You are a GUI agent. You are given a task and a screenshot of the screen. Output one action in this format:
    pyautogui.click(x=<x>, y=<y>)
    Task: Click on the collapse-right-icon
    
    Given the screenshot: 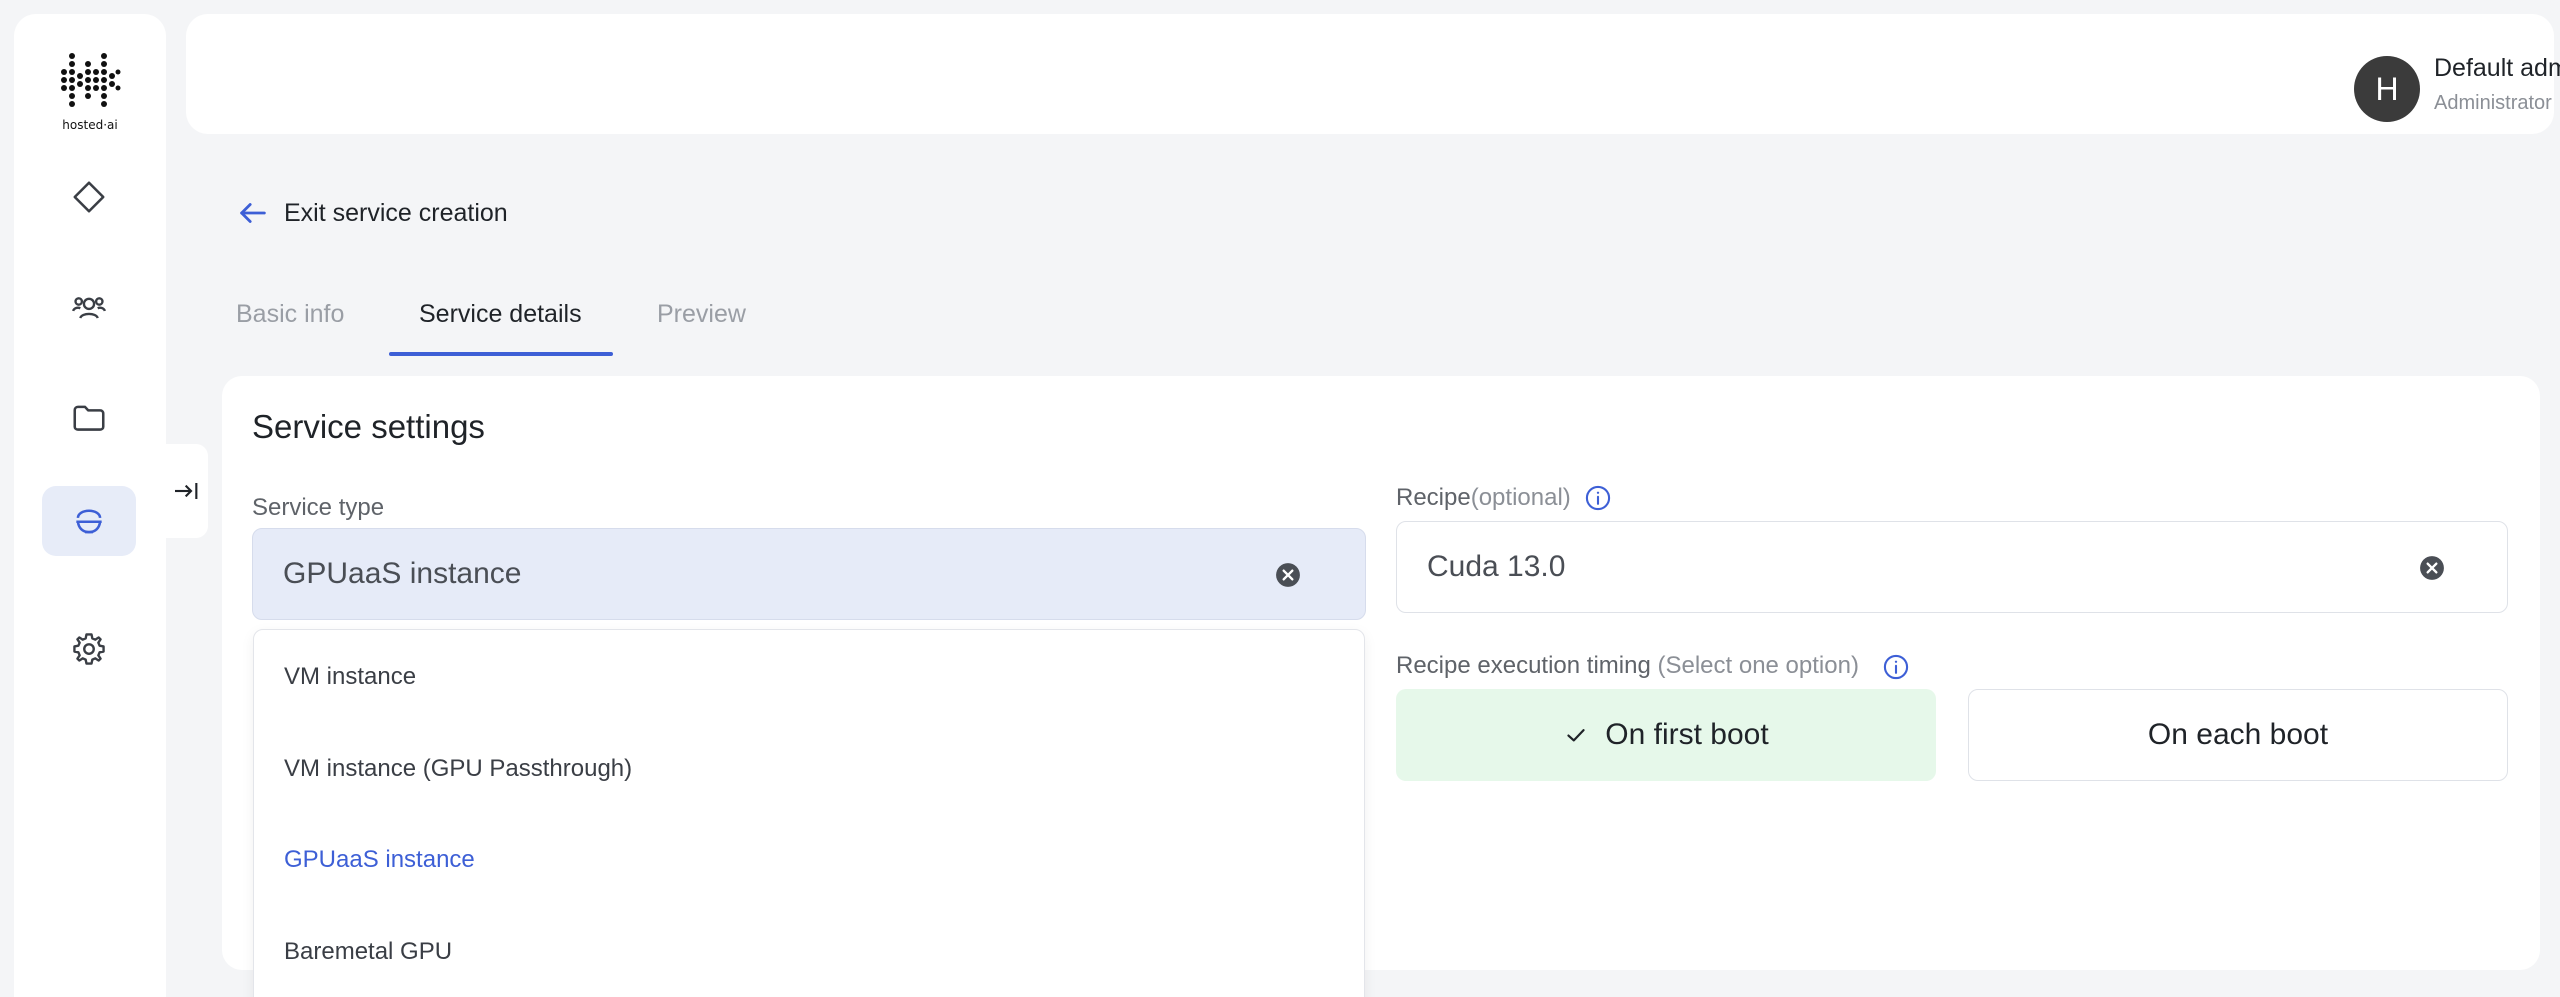 What is the action you would take?
    pyautogui.click(x=186, y=491)
    